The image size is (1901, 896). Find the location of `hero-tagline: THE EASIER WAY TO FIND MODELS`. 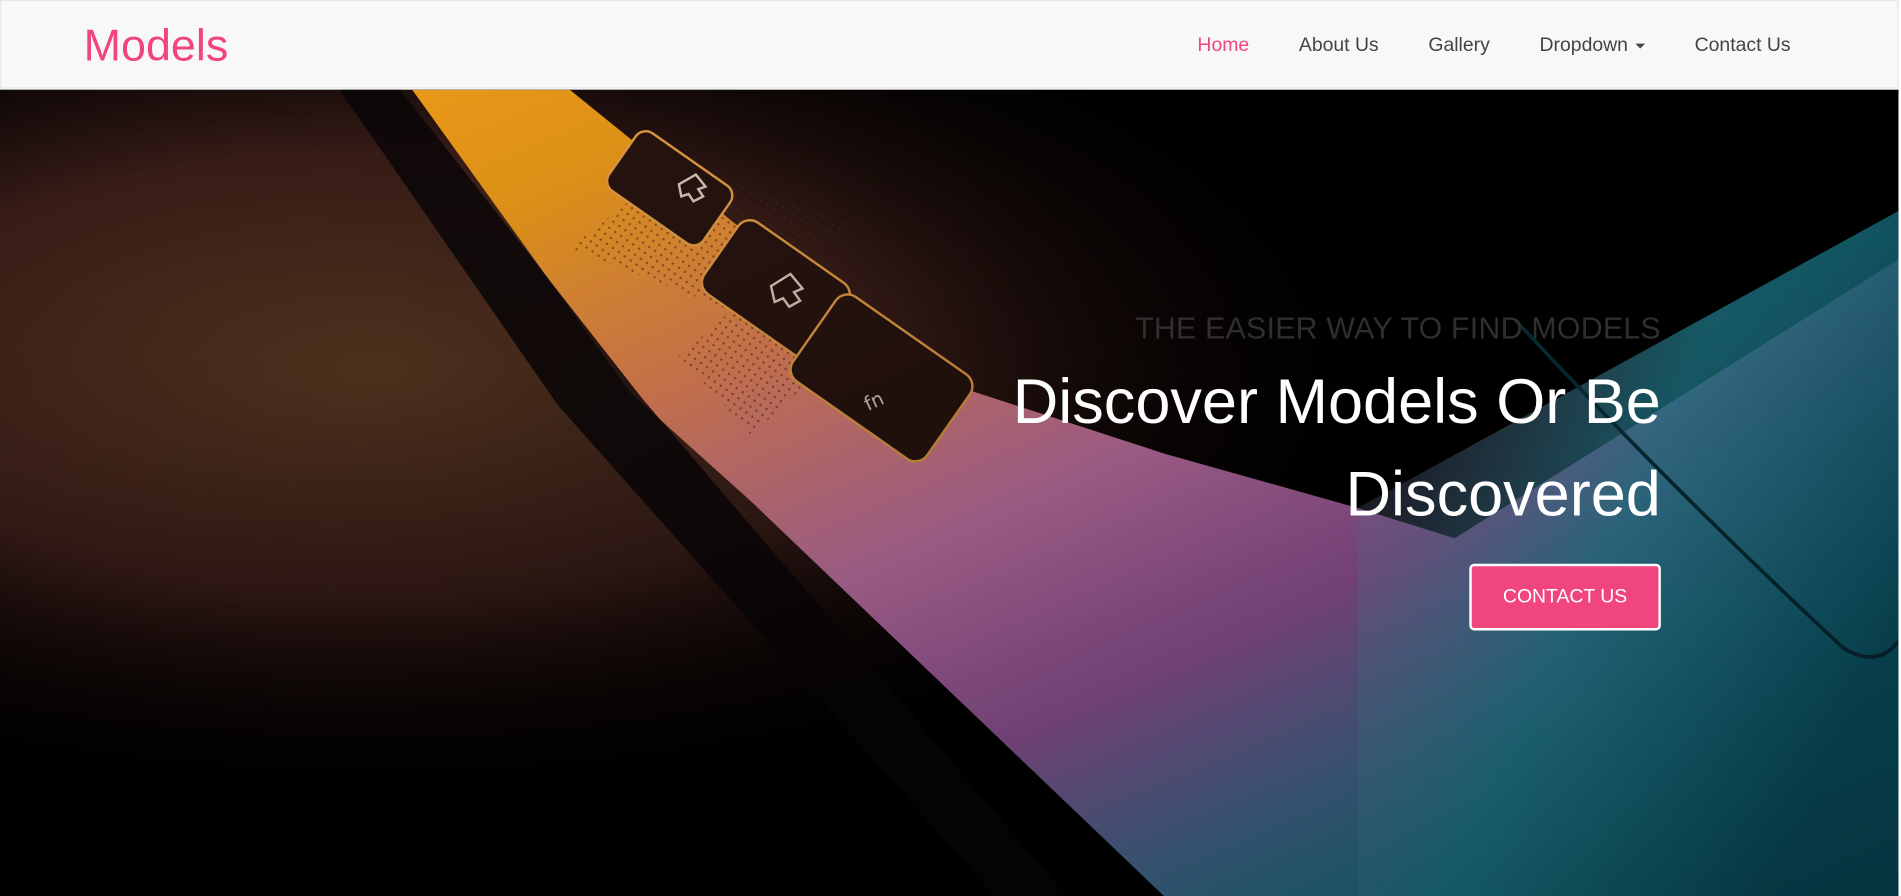

hero-tagline: THE EASIER WAY TO FIND MODELS is located at coordinates (1398, 328).